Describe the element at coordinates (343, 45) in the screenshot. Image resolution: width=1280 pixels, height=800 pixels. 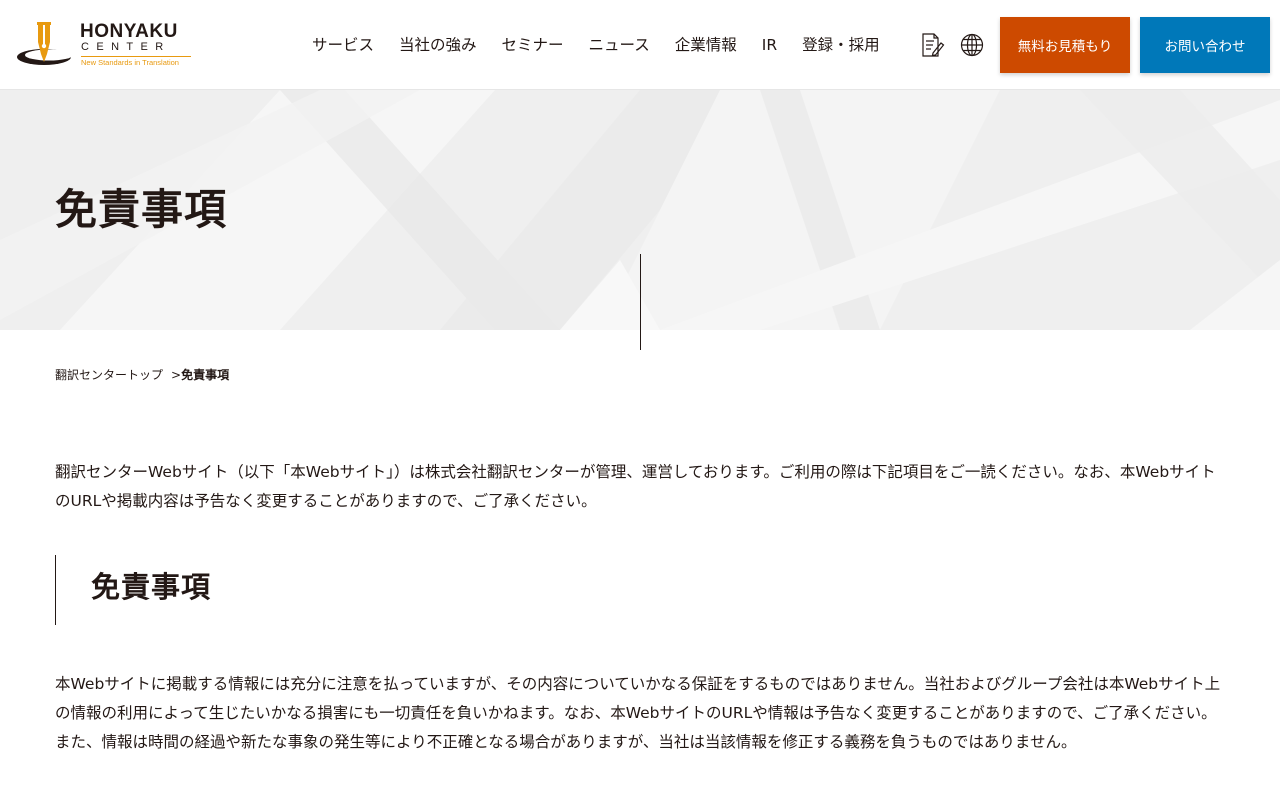
I see `nav-item-services: サービス` at that location.